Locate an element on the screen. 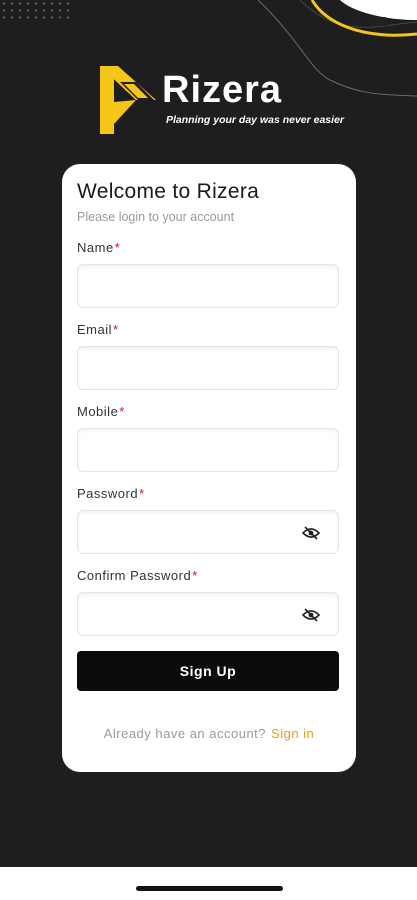 The image size is (417, 900). battery-icon is located at coordinates (378, 21).